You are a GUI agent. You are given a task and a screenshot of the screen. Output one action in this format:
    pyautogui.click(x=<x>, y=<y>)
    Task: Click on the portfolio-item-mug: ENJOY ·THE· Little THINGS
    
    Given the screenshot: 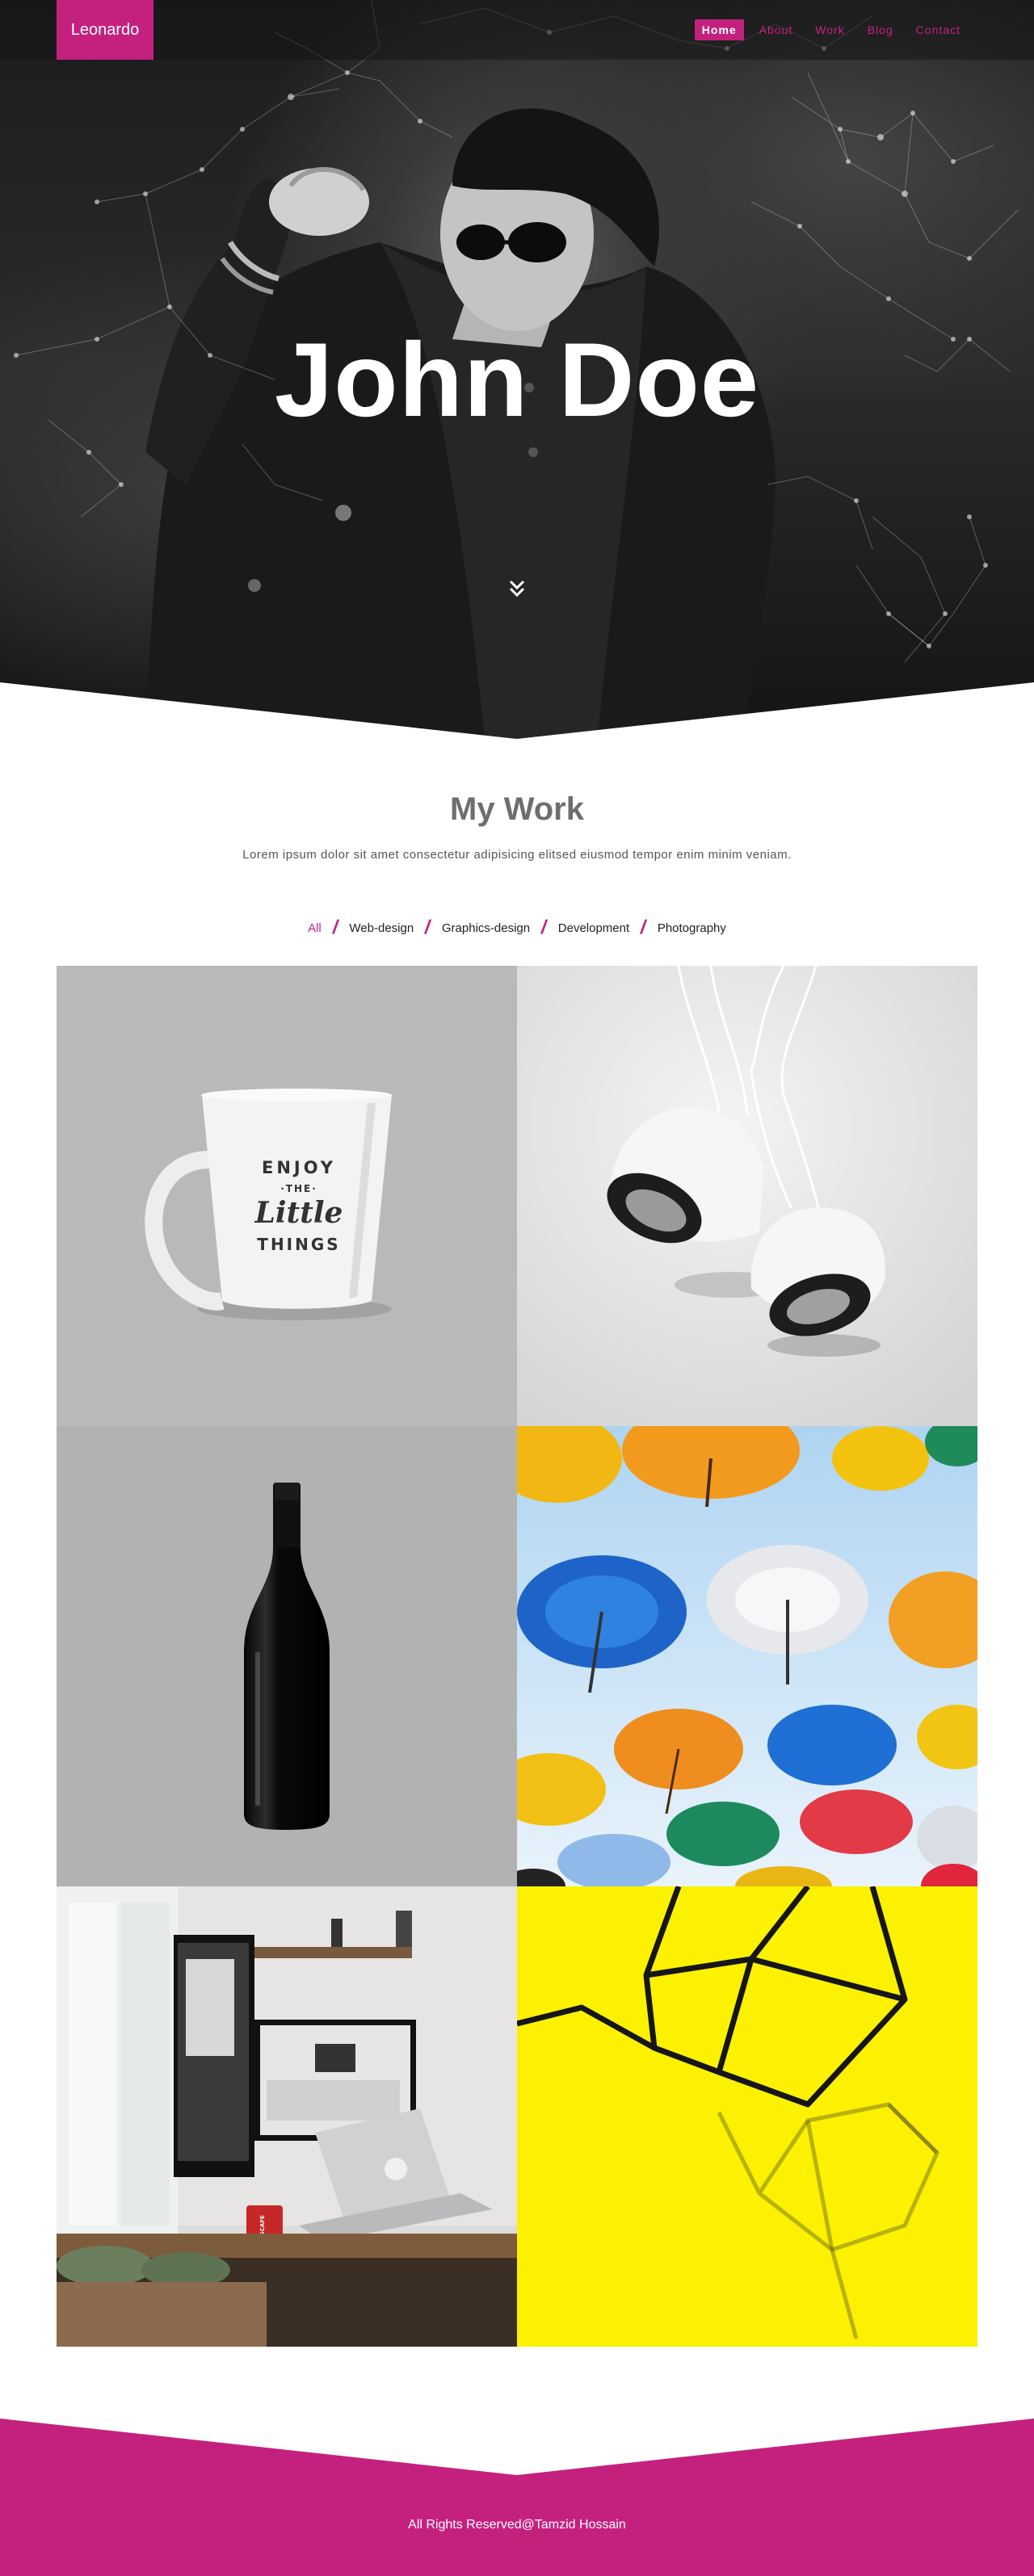 What is the action you would take?
    pyautogui.click(x=287, y=1196)
    